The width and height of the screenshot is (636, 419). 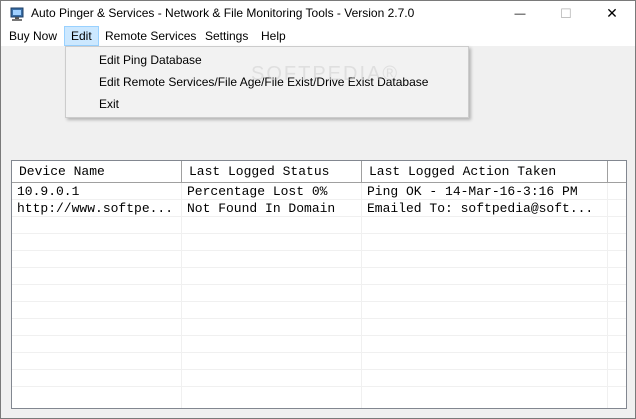 I want to click on menu-remote-services: Remote Services, so click(x=150, y=36).